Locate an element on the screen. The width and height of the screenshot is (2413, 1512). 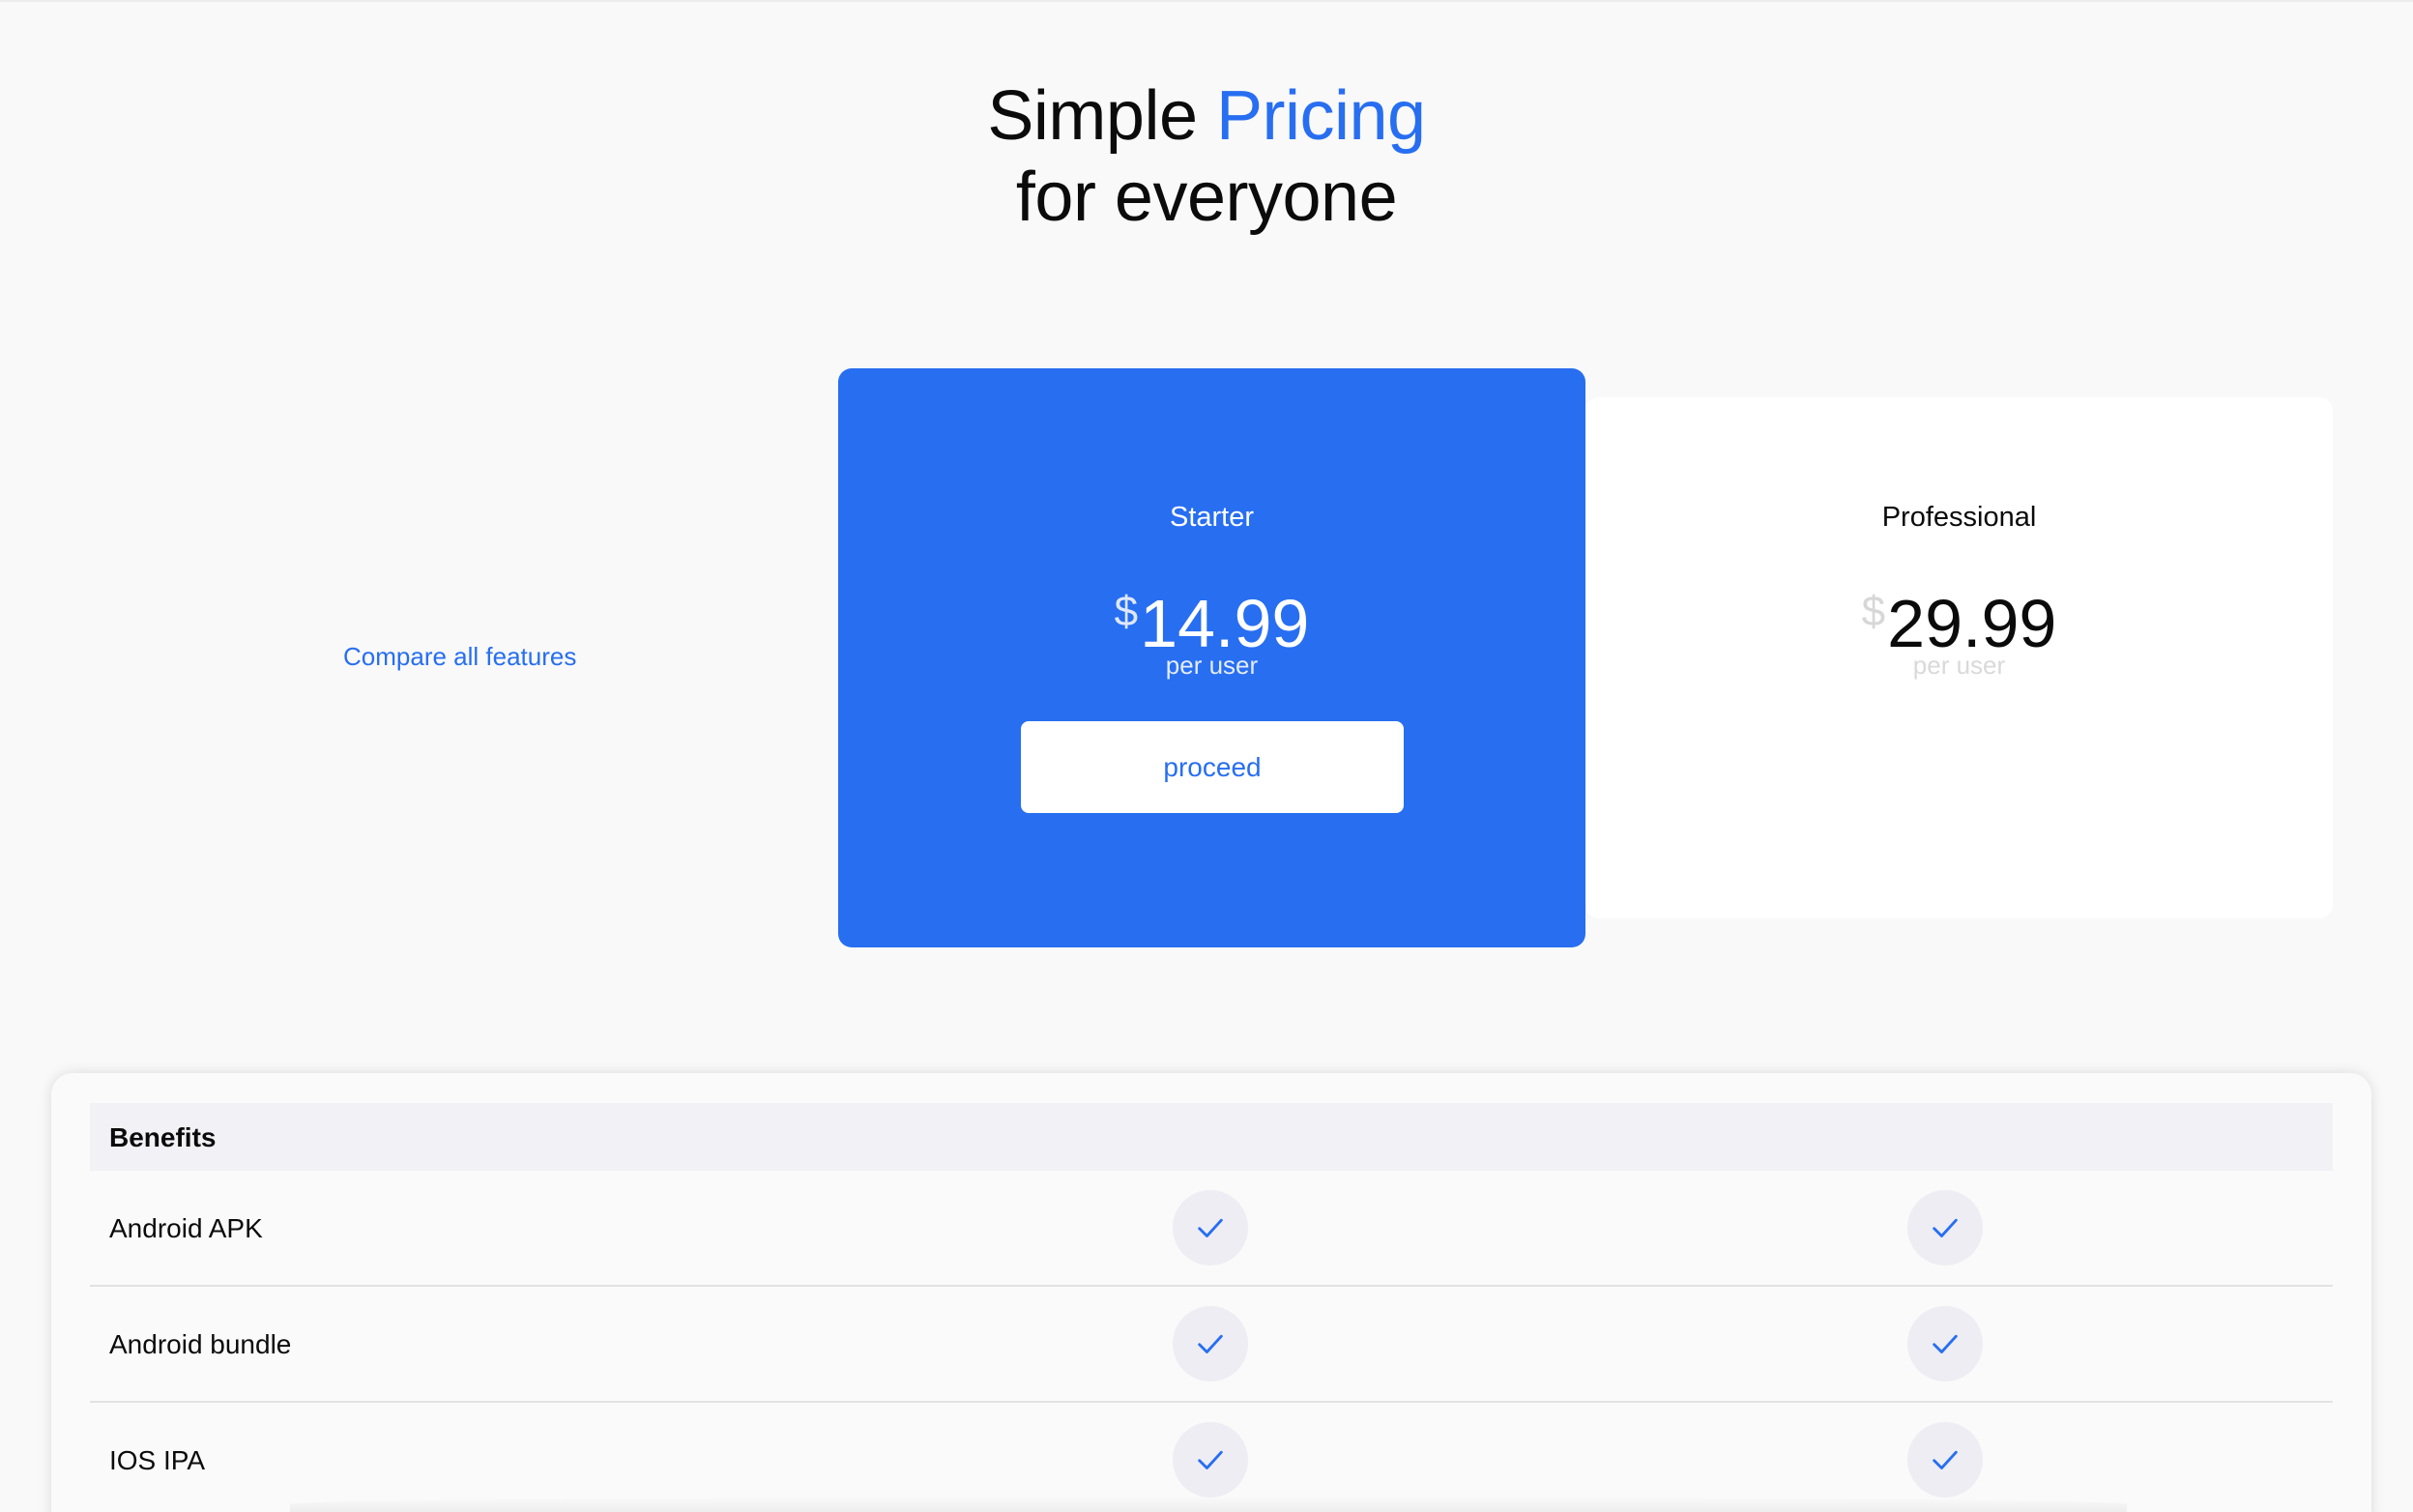
table-row: Android bundle is located at coordinates (1211, 1345).